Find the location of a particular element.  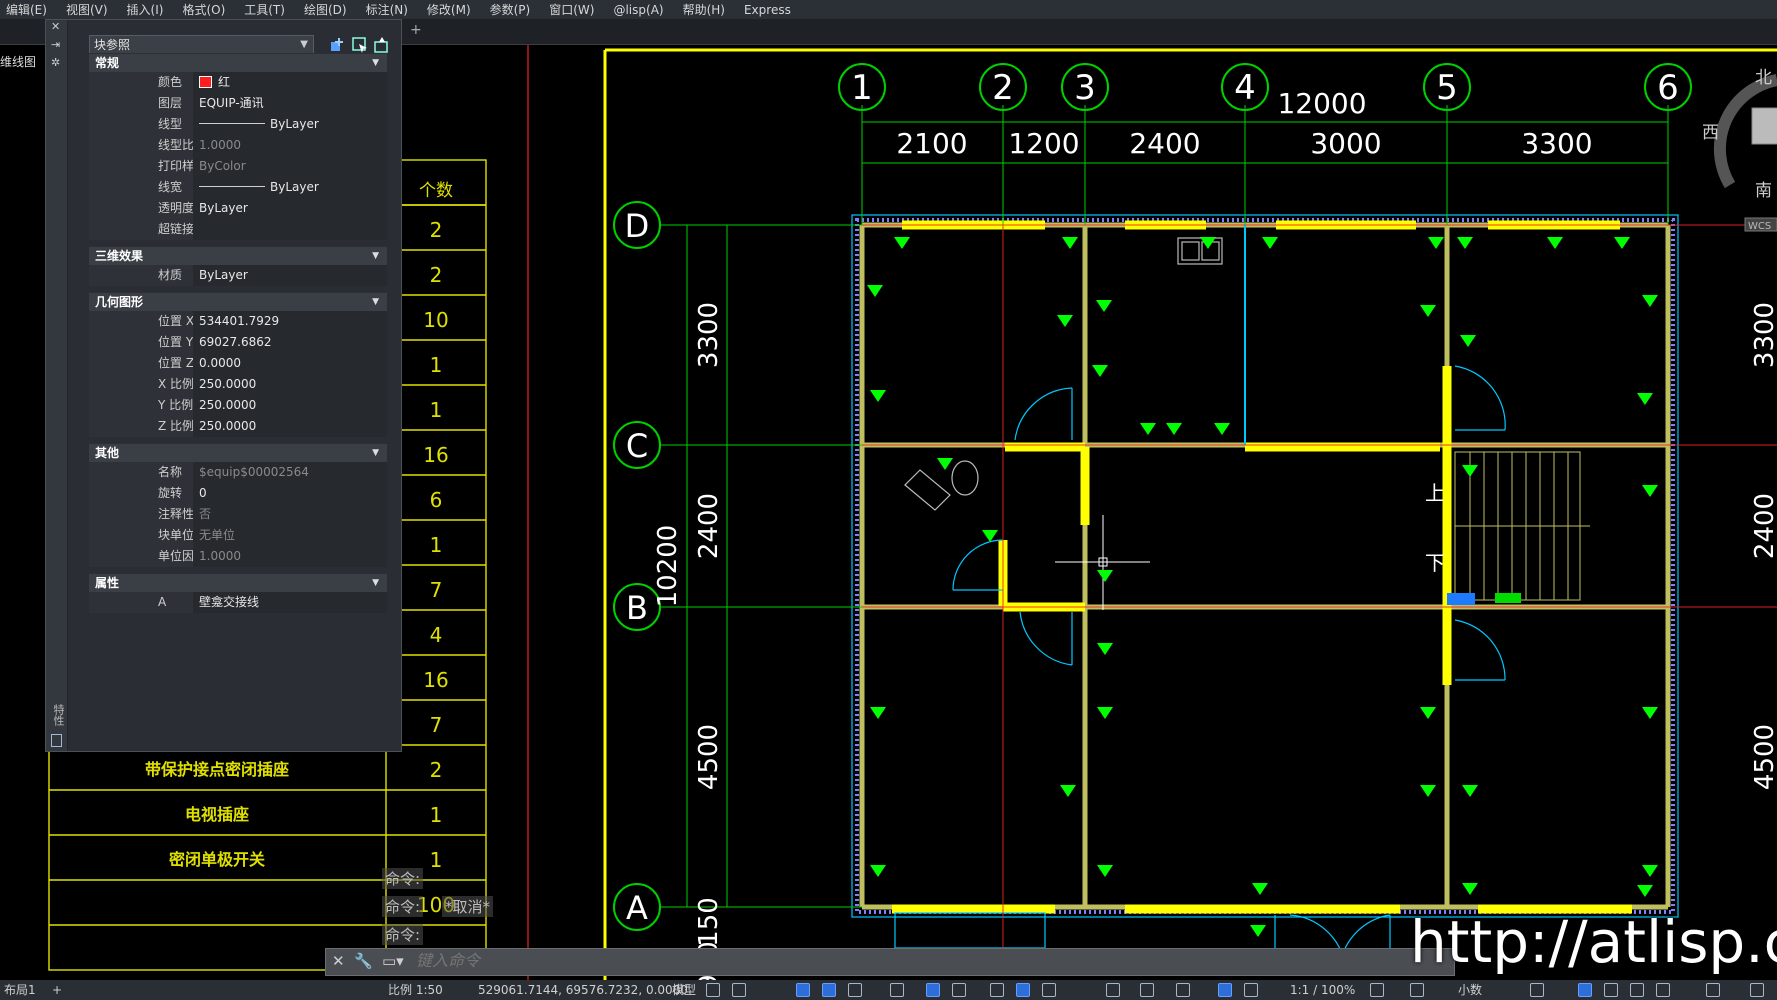

prop-row-material: 材质 ByLayer is located at coordinates (238, 275).